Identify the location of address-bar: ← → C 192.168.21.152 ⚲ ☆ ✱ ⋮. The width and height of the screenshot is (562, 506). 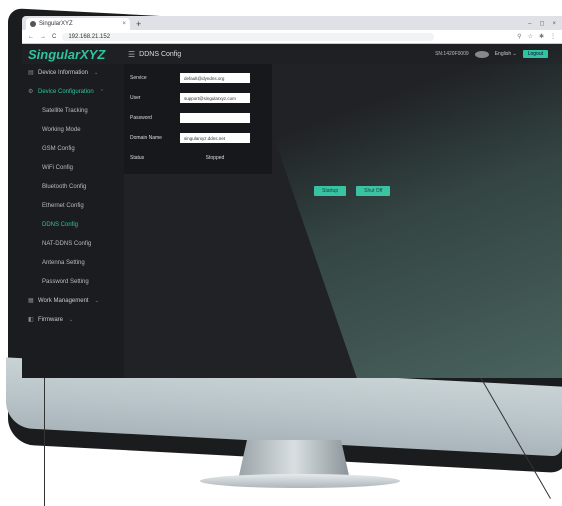
(292, 37).